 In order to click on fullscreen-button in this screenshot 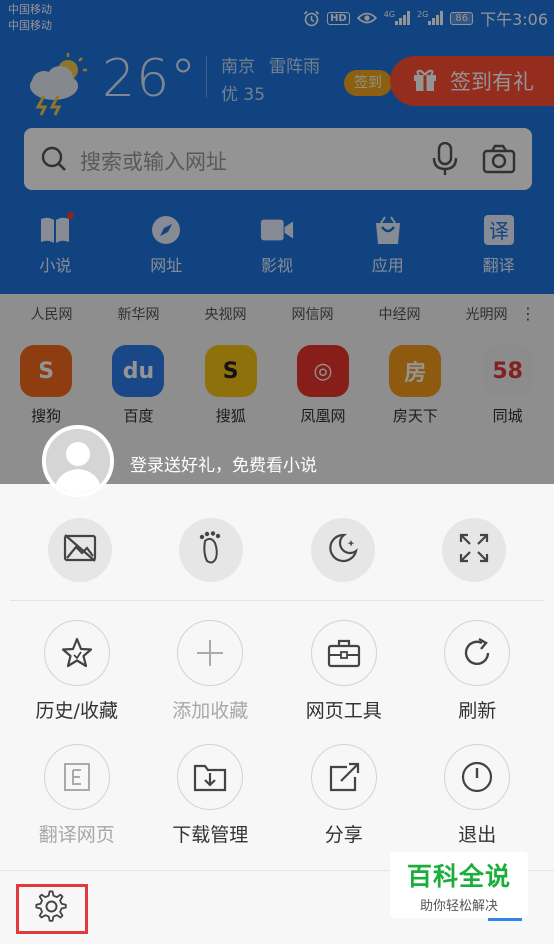, I will do `click(474, 550)`.